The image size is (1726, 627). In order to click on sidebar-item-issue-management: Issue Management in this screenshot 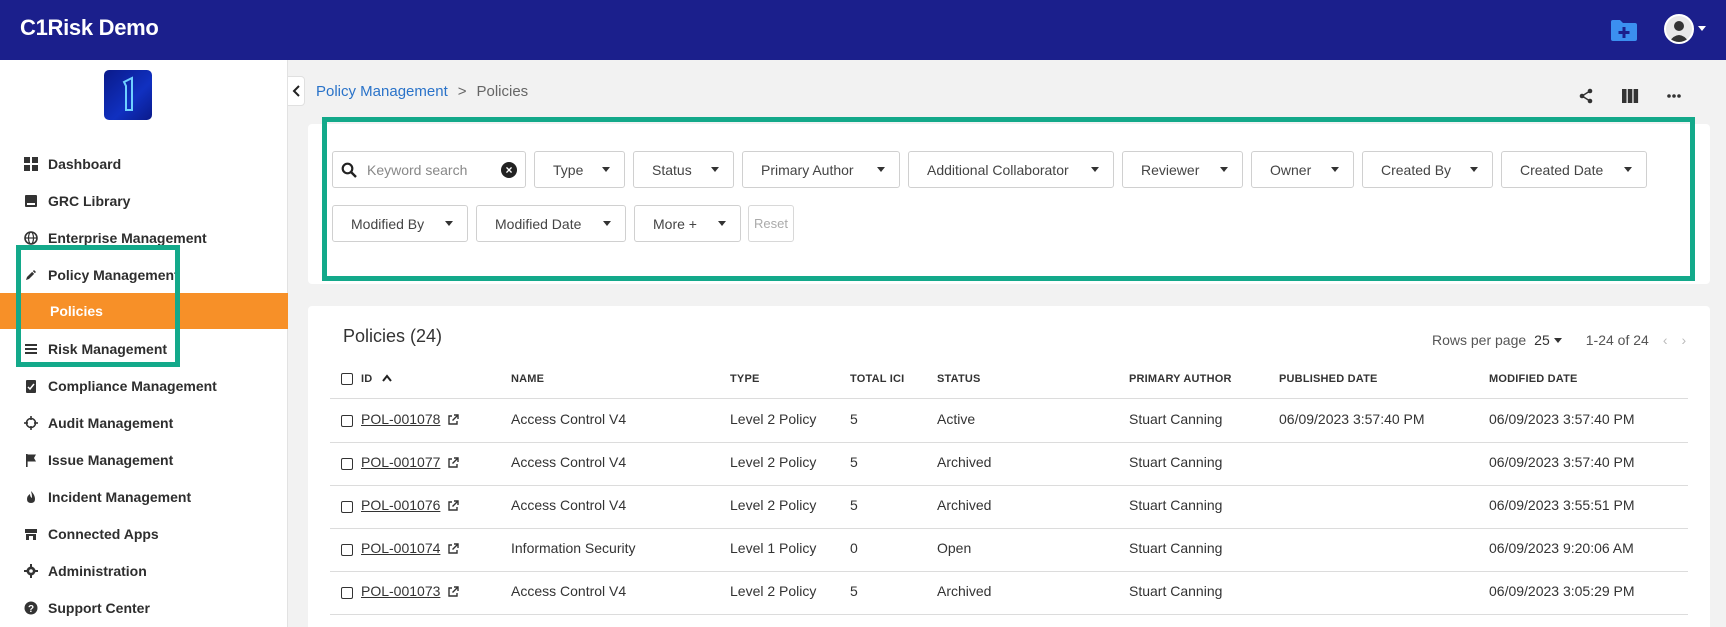, I will do `click(144, 460)`.